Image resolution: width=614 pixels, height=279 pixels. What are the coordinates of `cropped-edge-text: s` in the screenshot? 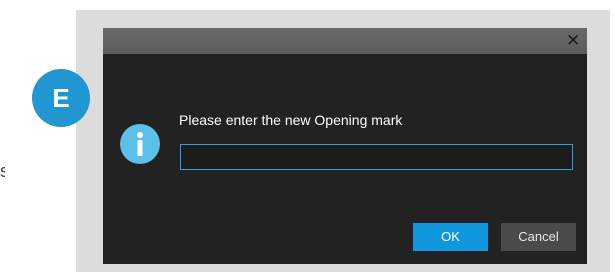 It's located at (2, 171).